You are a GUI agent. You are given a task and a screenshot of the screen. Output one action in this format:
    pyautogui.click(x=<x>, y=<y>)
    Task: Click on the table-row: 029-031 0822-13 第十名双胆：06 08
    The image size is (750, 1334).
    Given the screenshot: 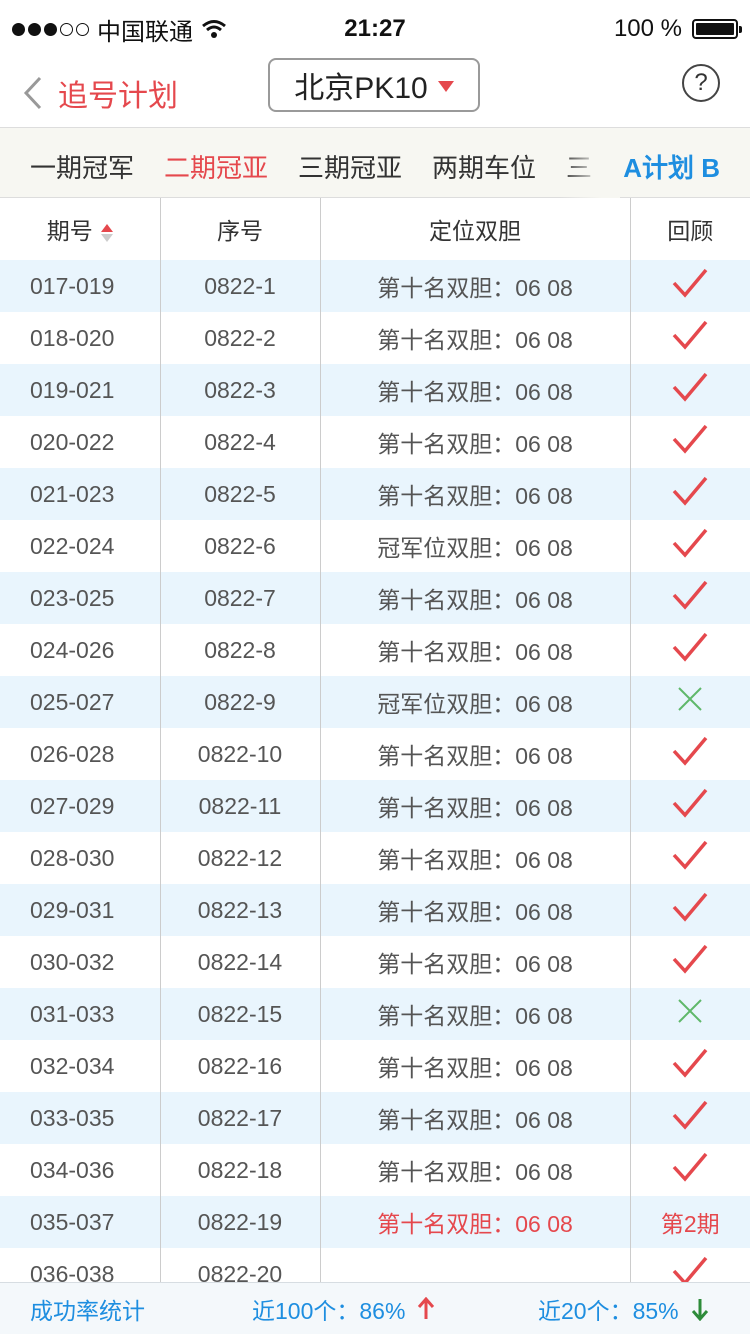 What is the action you would take?
    pyautogui.click(x=375, y=910)
    